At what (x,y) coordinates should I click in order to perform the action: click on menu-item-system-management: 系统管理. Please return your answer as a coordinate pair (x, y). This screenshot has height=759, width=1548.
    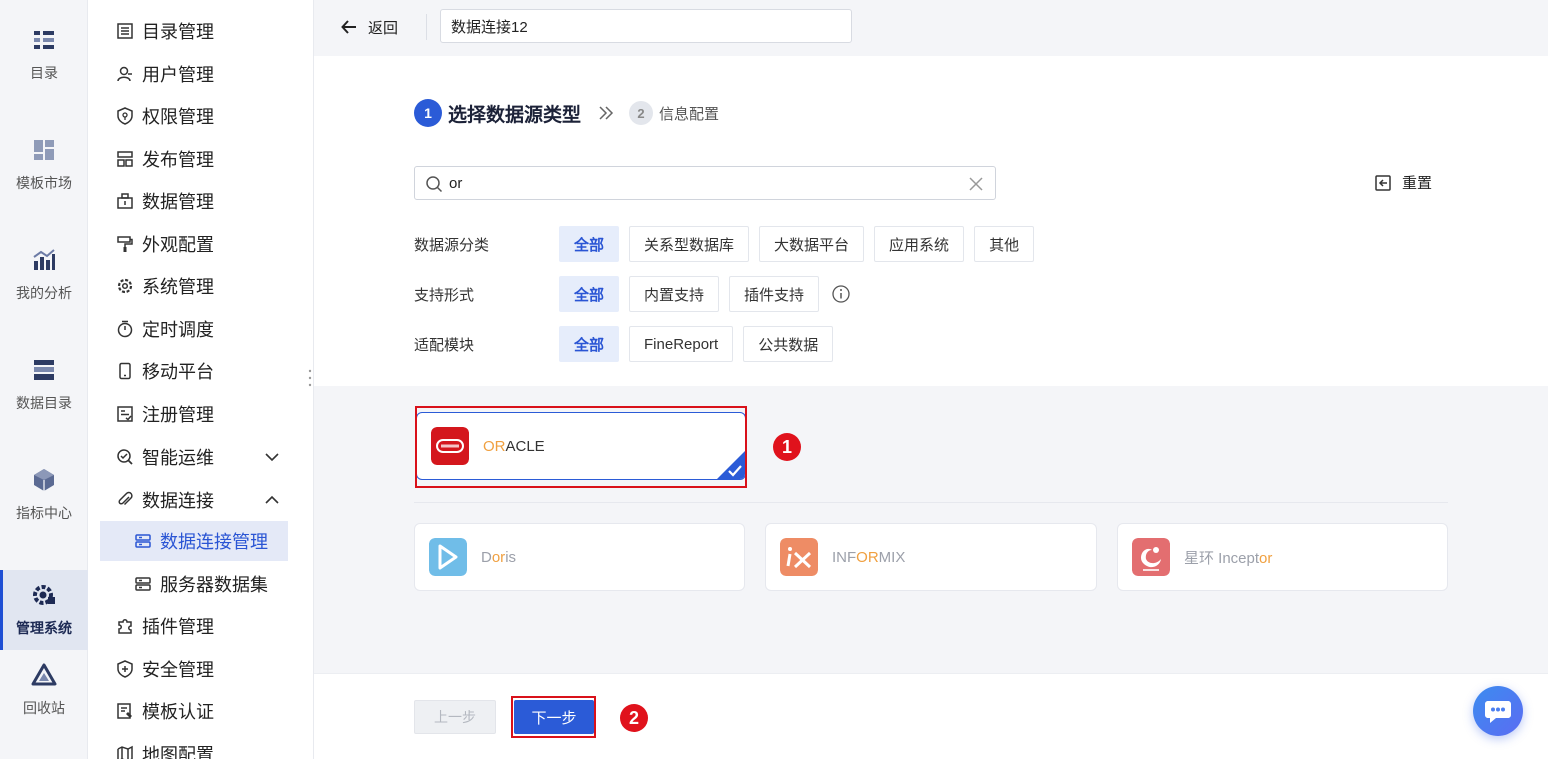
    Looking at the image, I should click on (200, 286).